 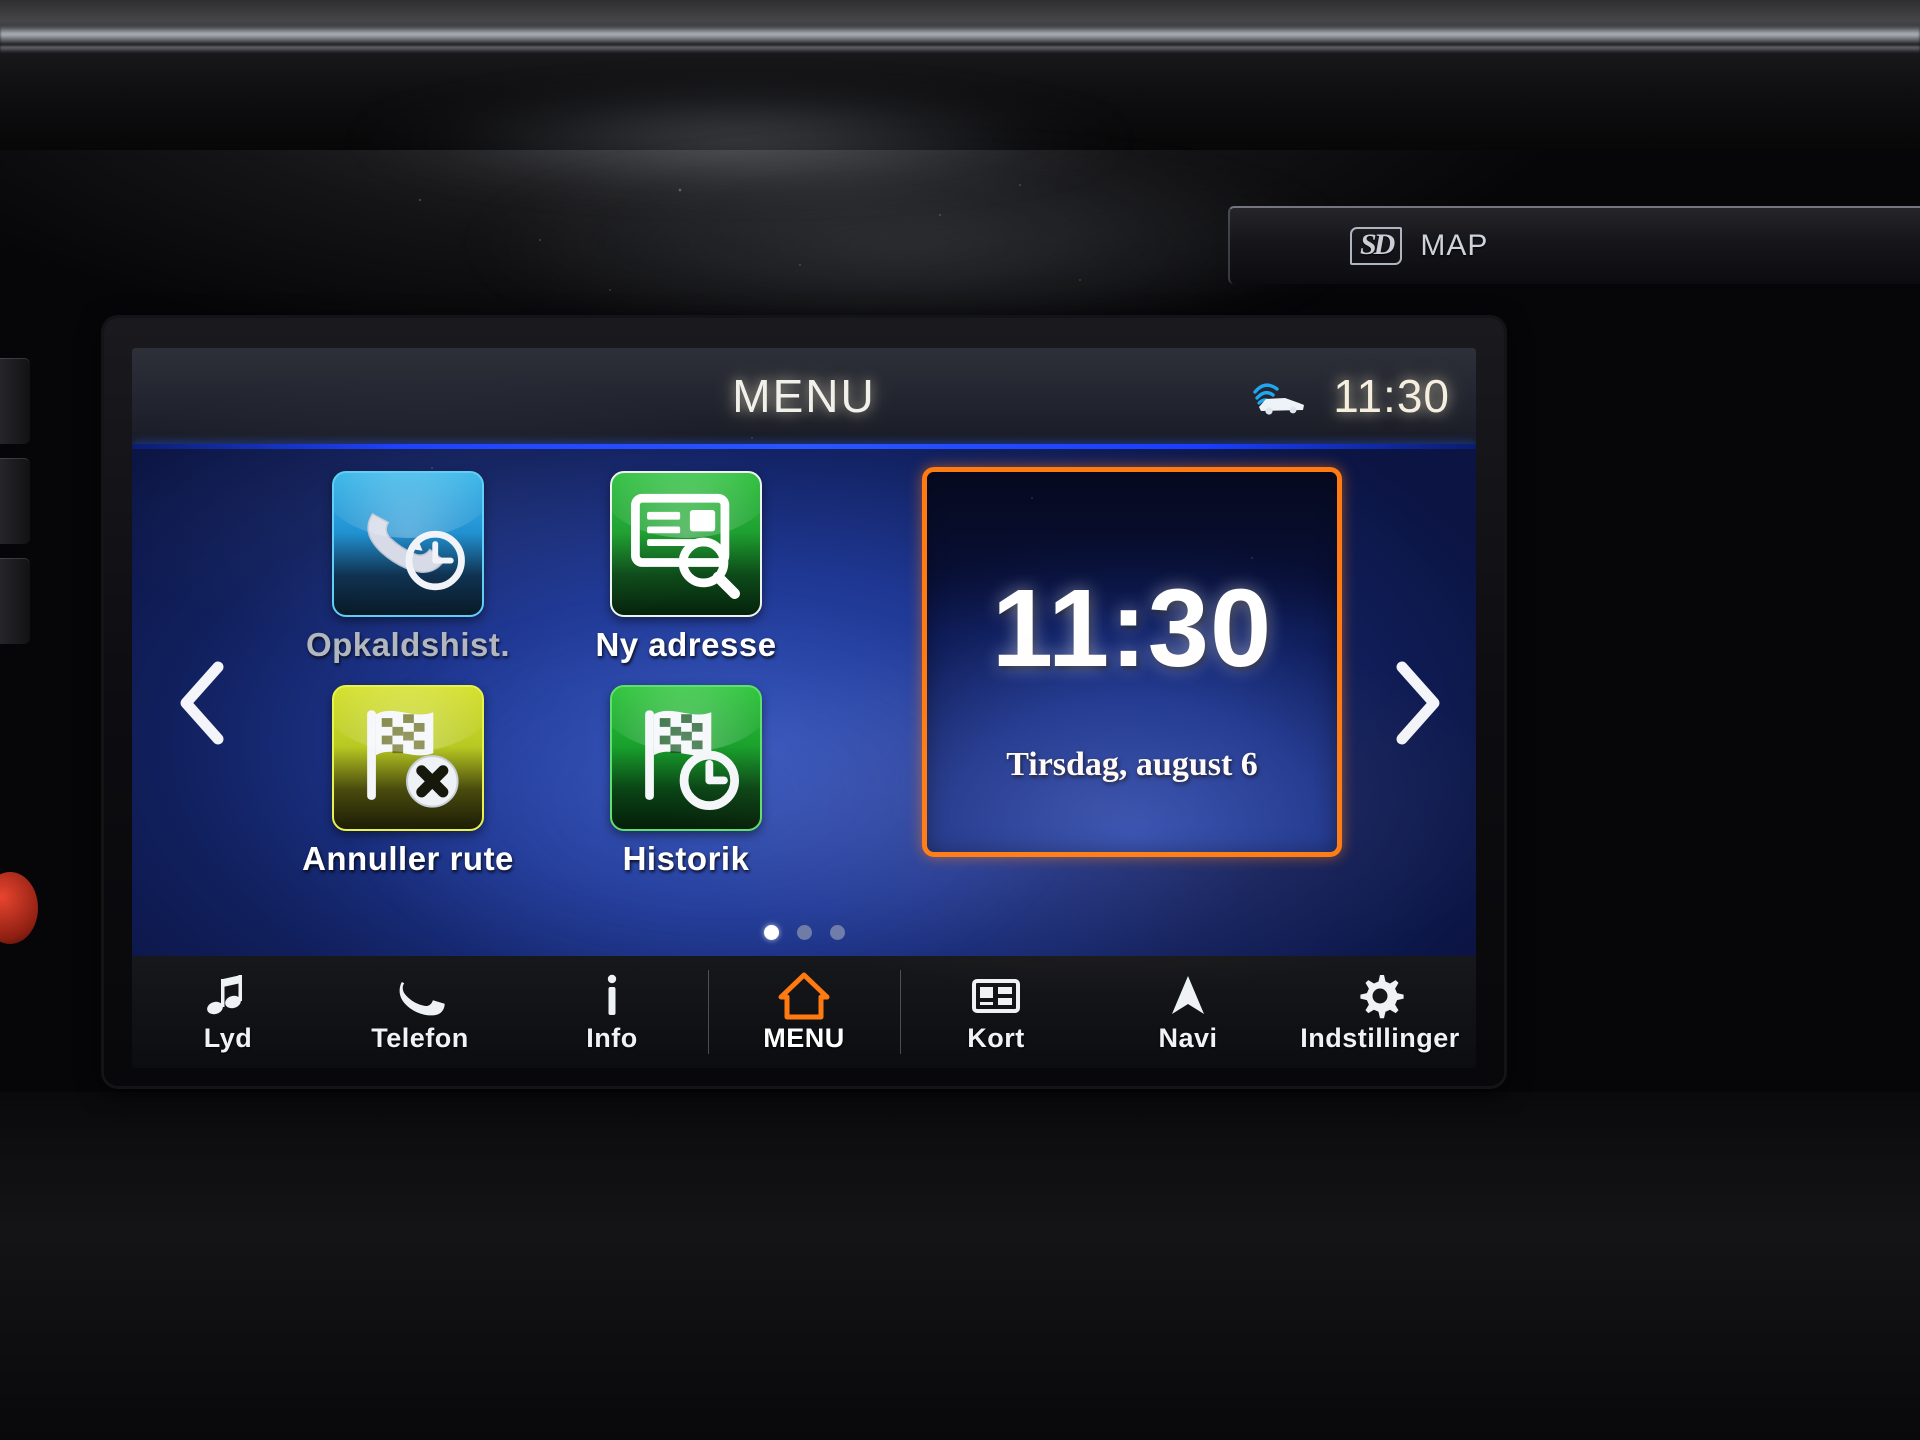 I want to click on menu-tile-cancel-route: Annuller rute, so click(x=408, y=788).